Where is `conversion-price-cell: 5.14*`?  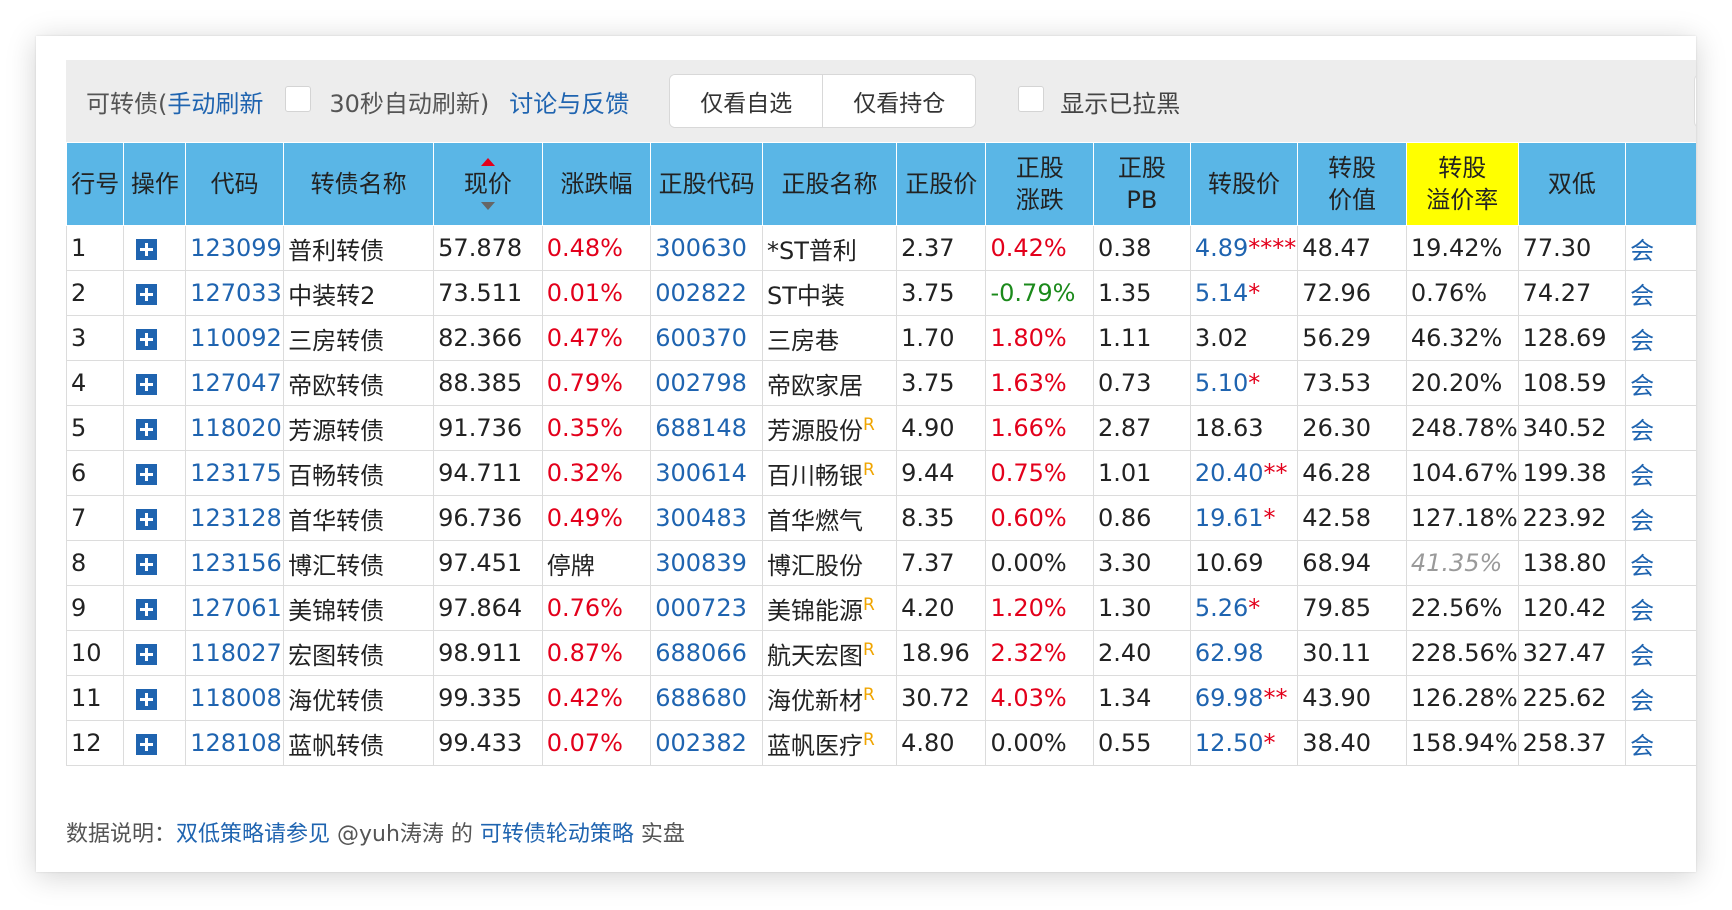
conversion-price-cell: 5.14* is located at coordinates (1244, 293).